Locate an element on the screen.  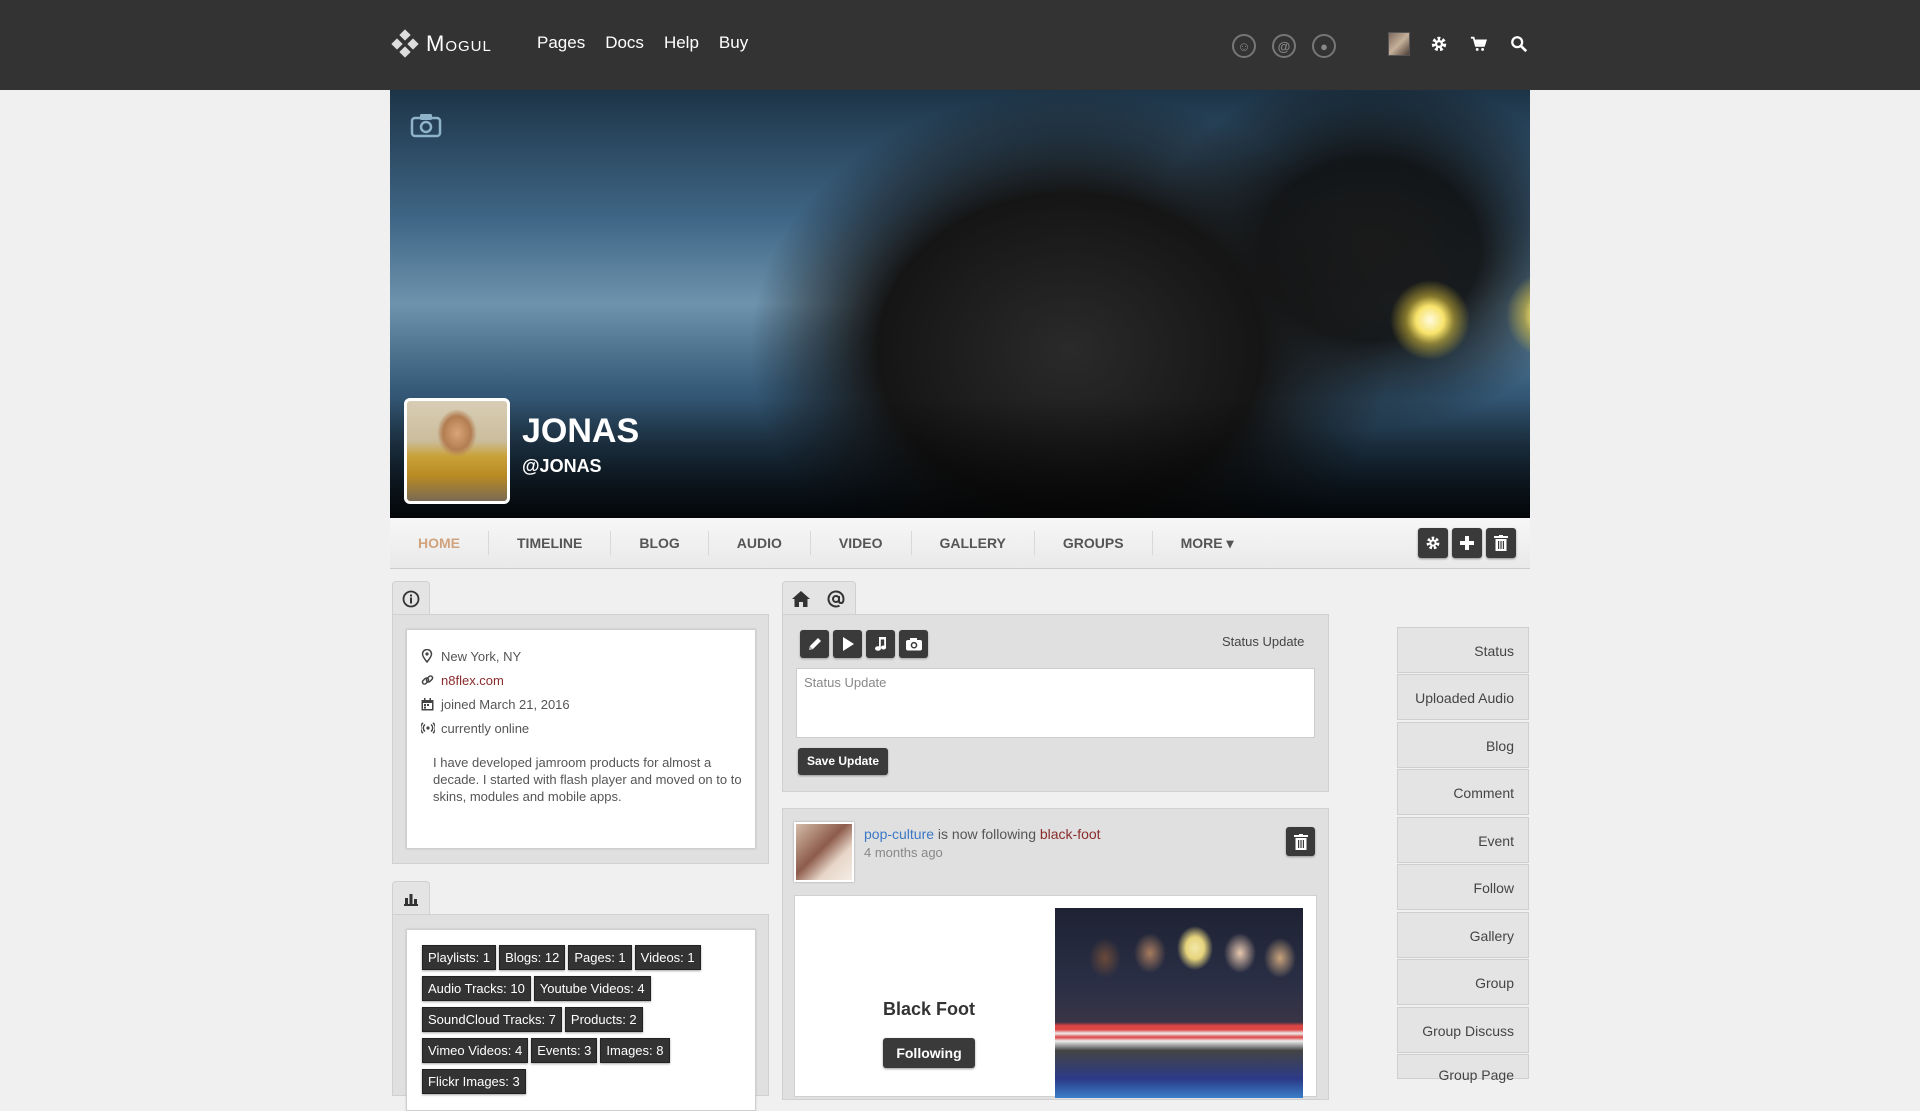
tab-video: VIDEO is located at coordinates (861, 543).